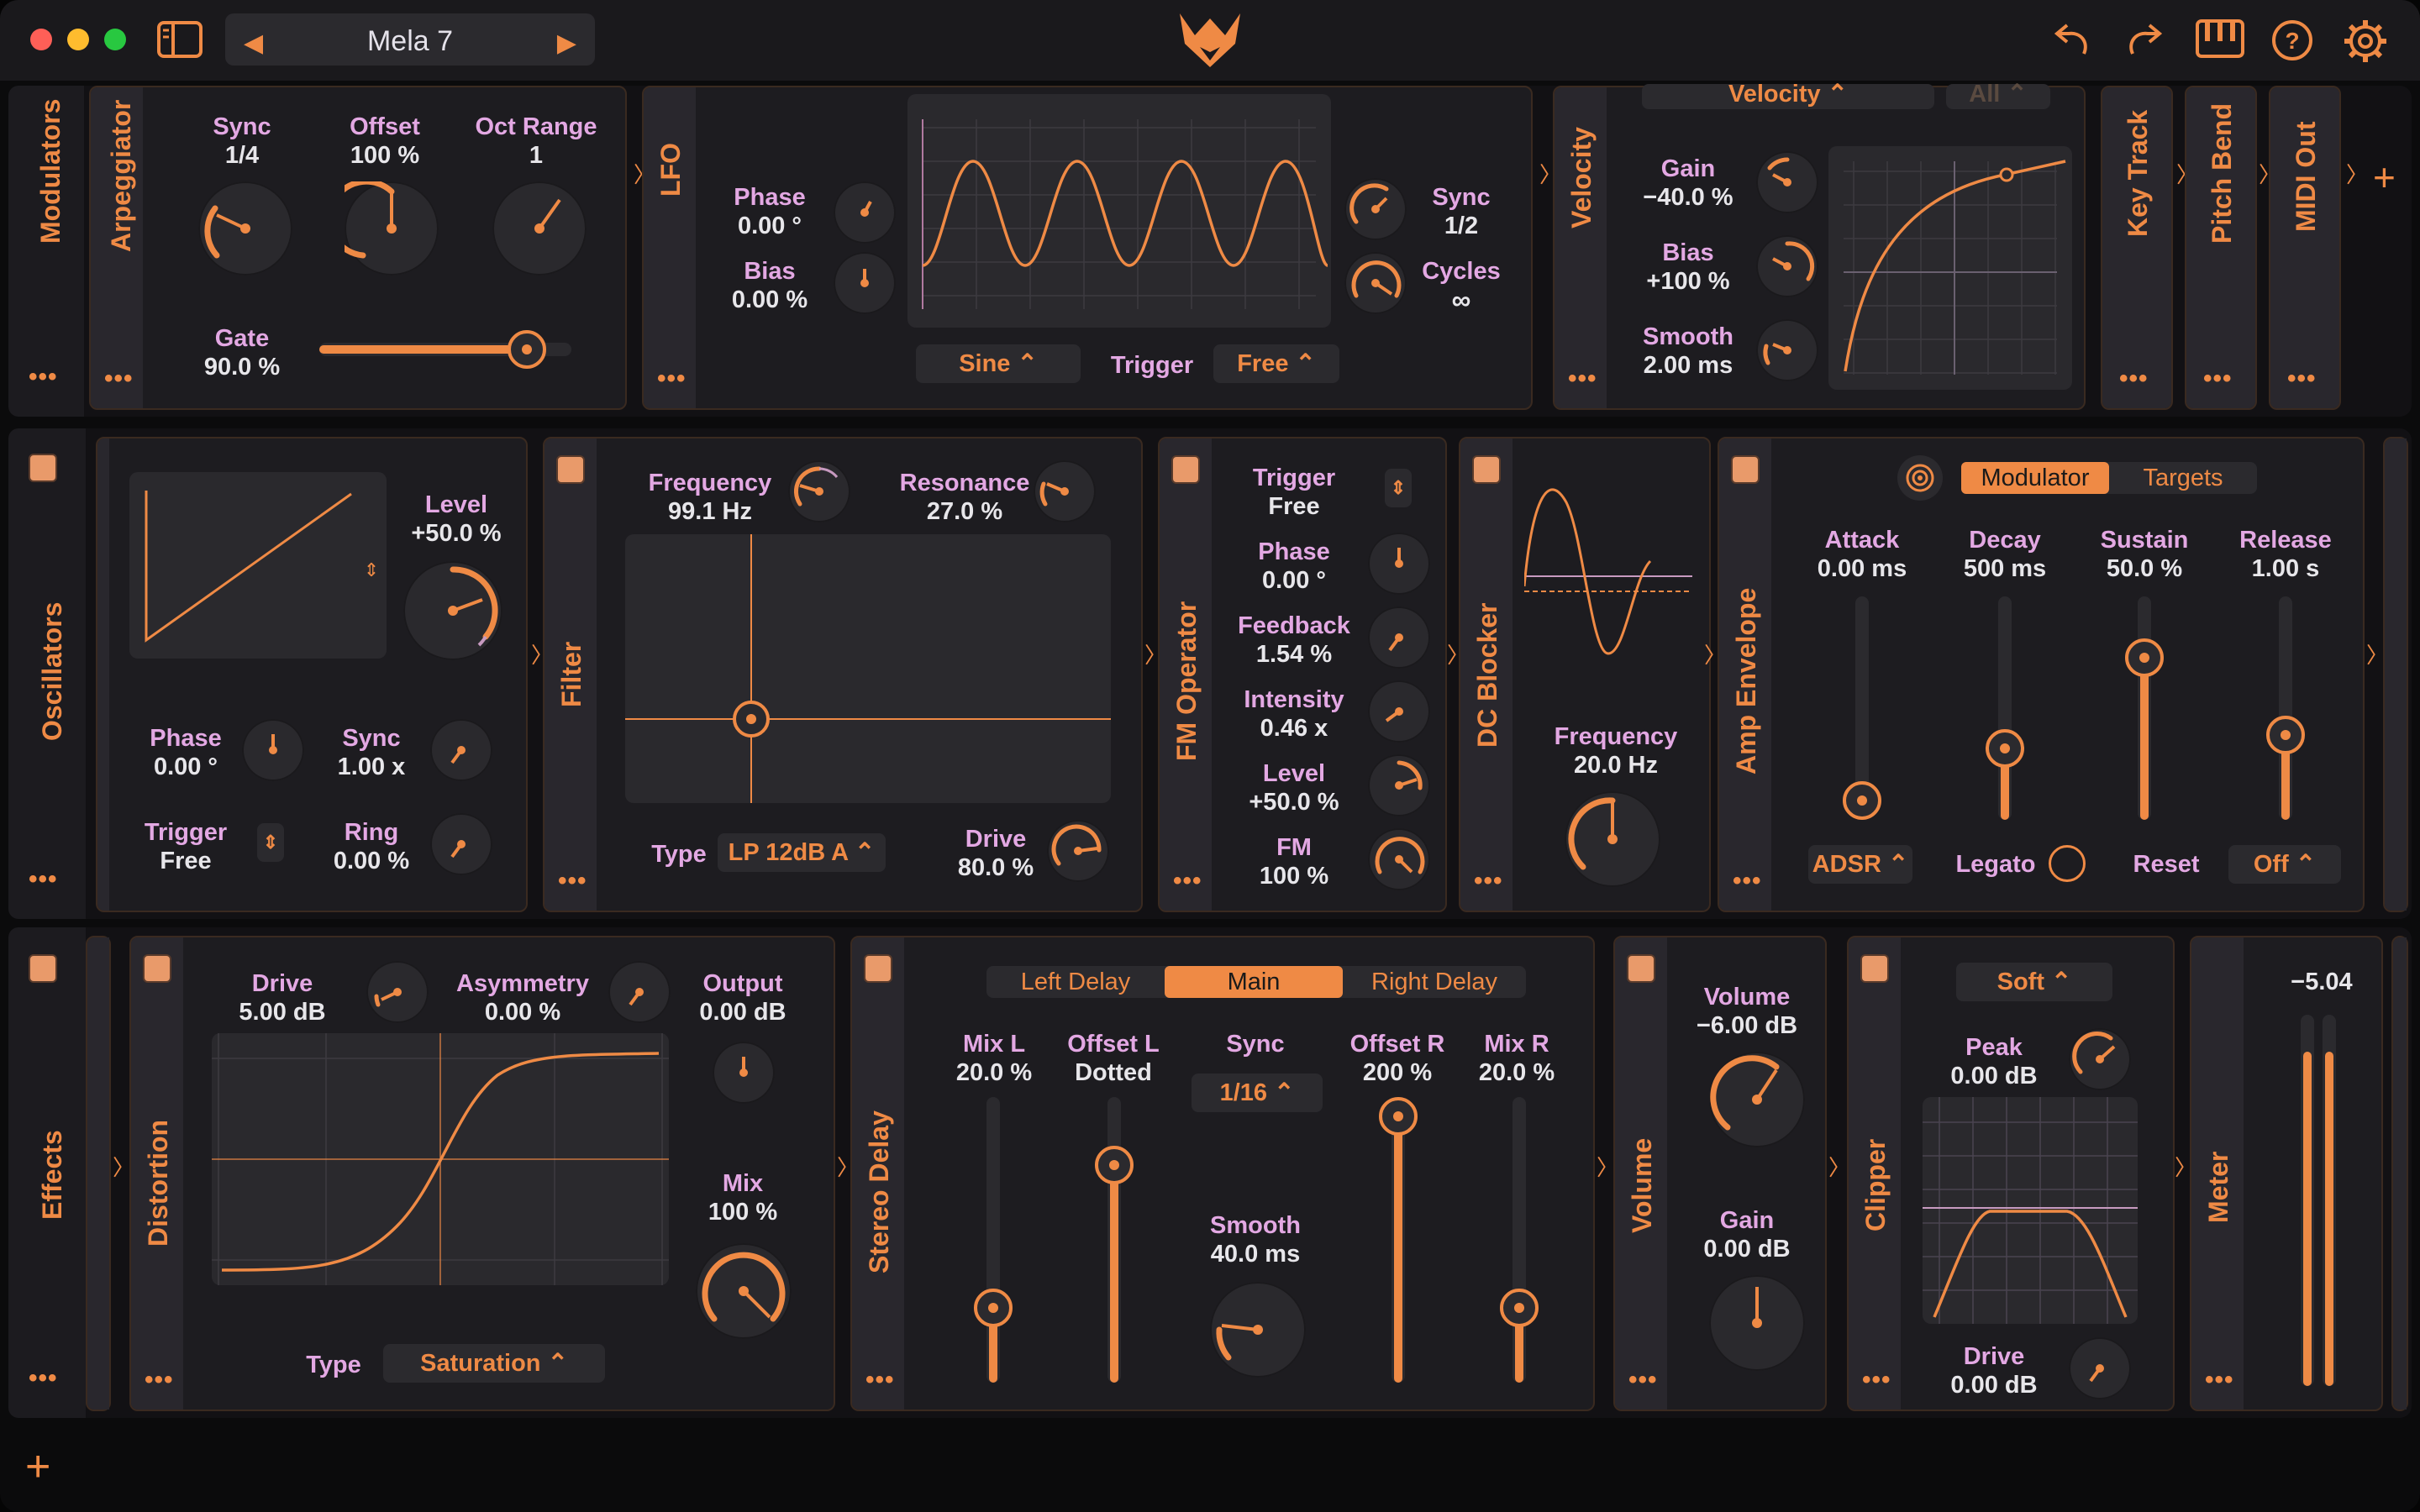 This screenshot has width=2420, height=1512. Describe the element at coordinates (1998, 95) in the screenshot. I see `velocity-channel-dropdown: All ⌃` at that location.